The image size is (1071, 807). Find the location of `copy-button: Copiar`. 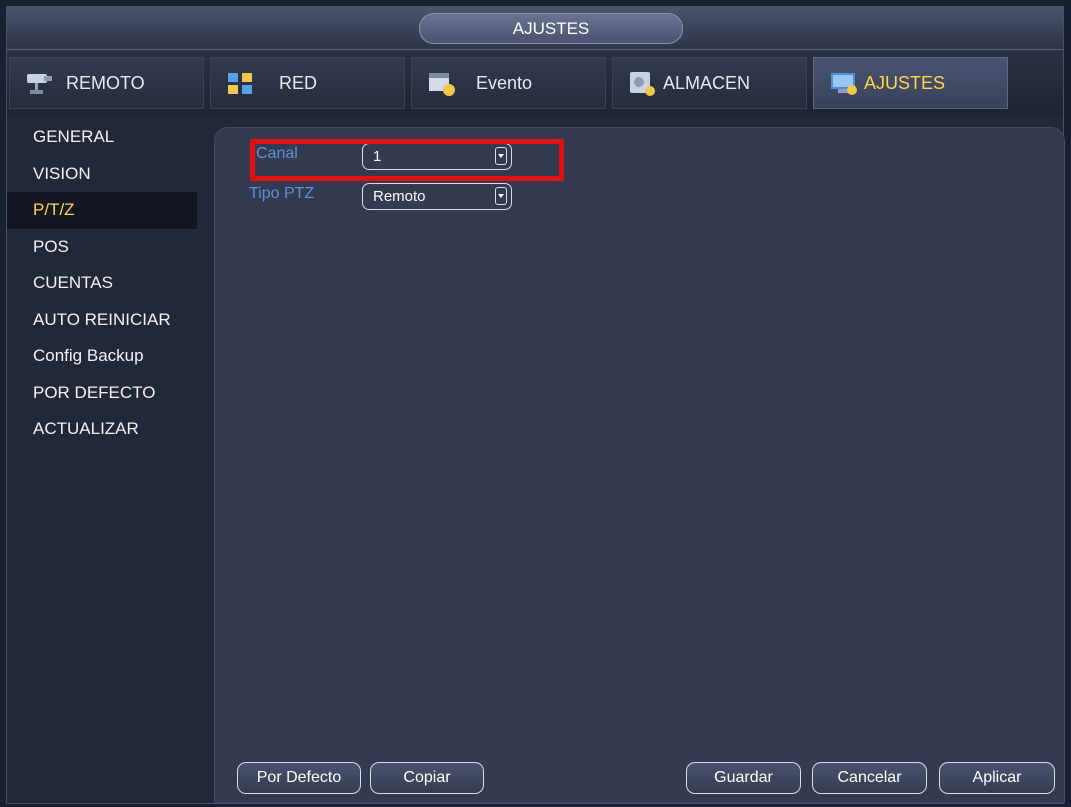

copy-button: Copiar is located at coordinates (427, 778).